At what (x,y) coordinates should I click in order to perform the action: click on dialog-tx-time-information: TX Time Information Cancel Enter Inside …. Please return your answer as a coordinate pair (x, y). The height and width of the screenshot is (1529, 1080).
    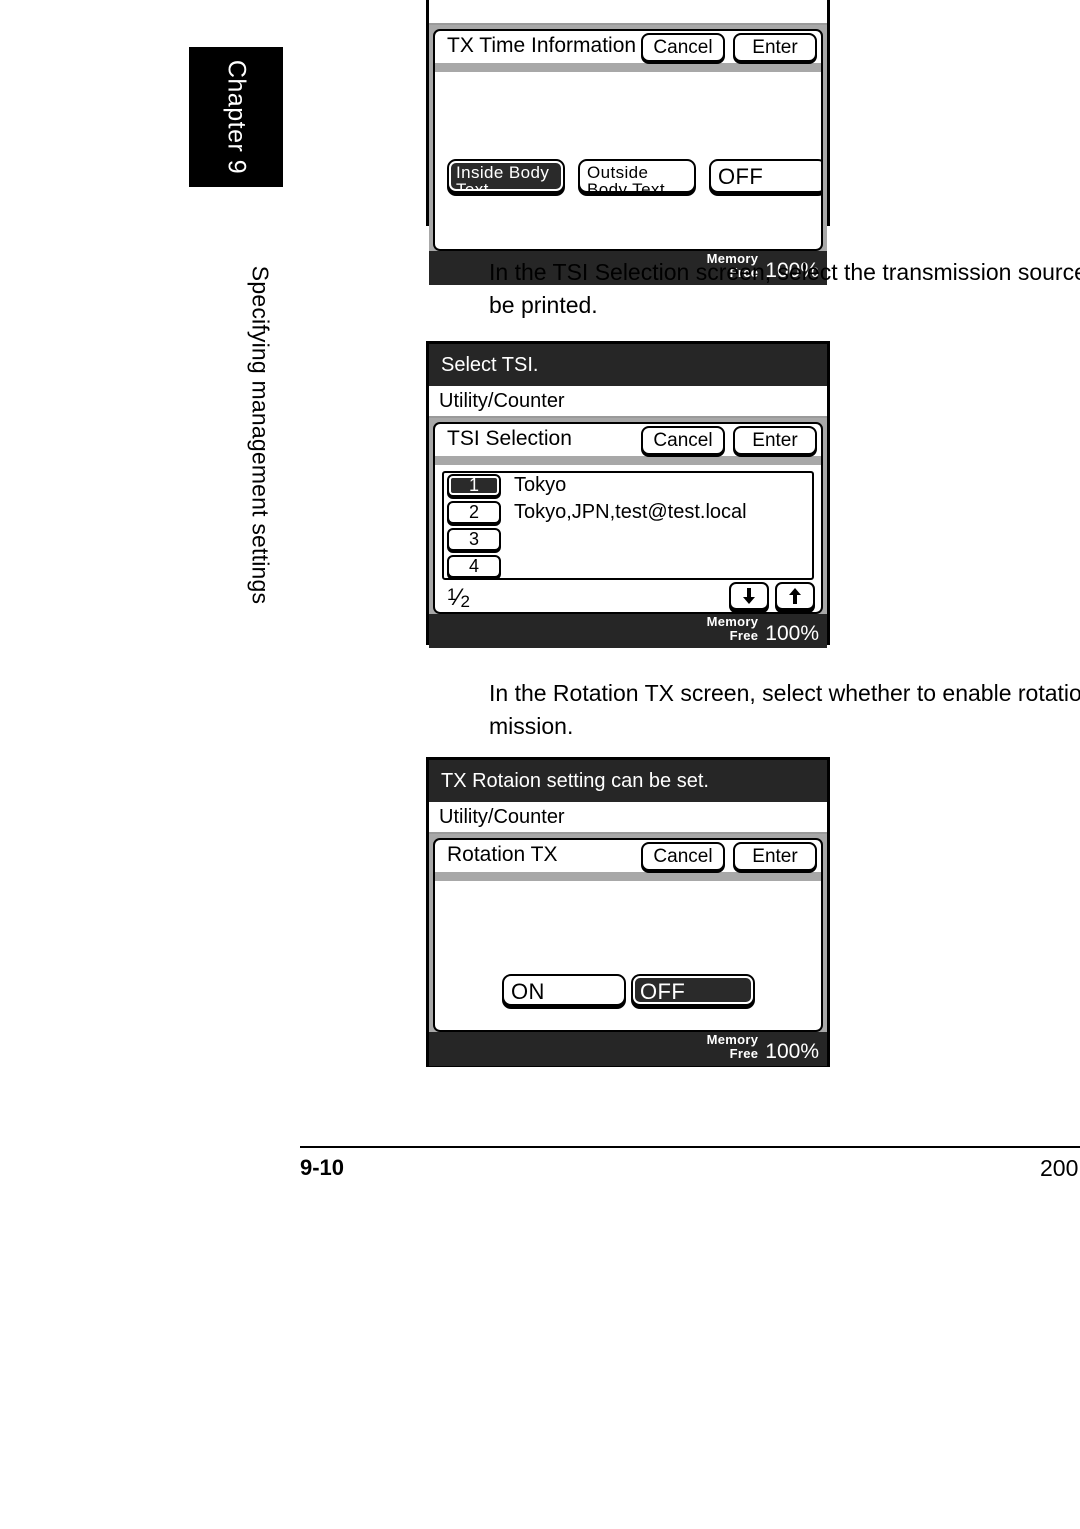
    Looking at the image, I should click on (628, 140).